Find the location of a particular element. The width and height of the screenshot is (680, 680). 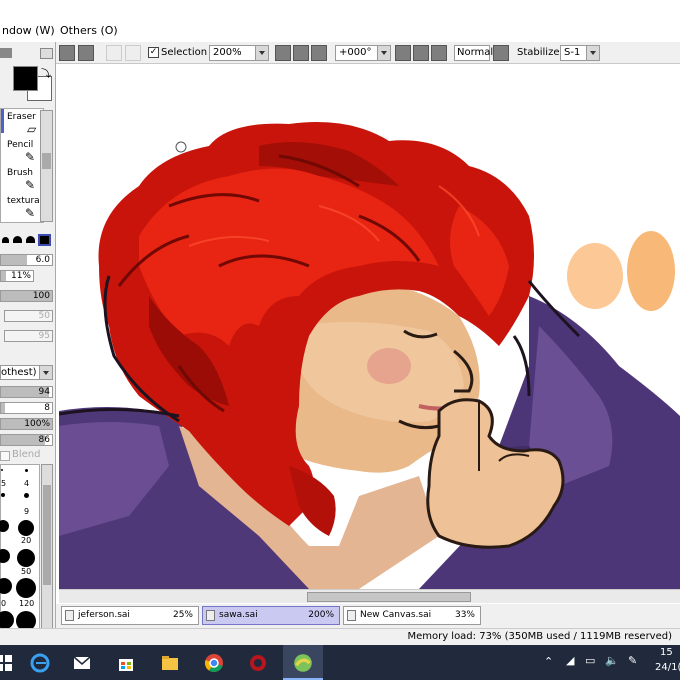

stabilizer-value: S-1 is located at coordinates (572, 52).